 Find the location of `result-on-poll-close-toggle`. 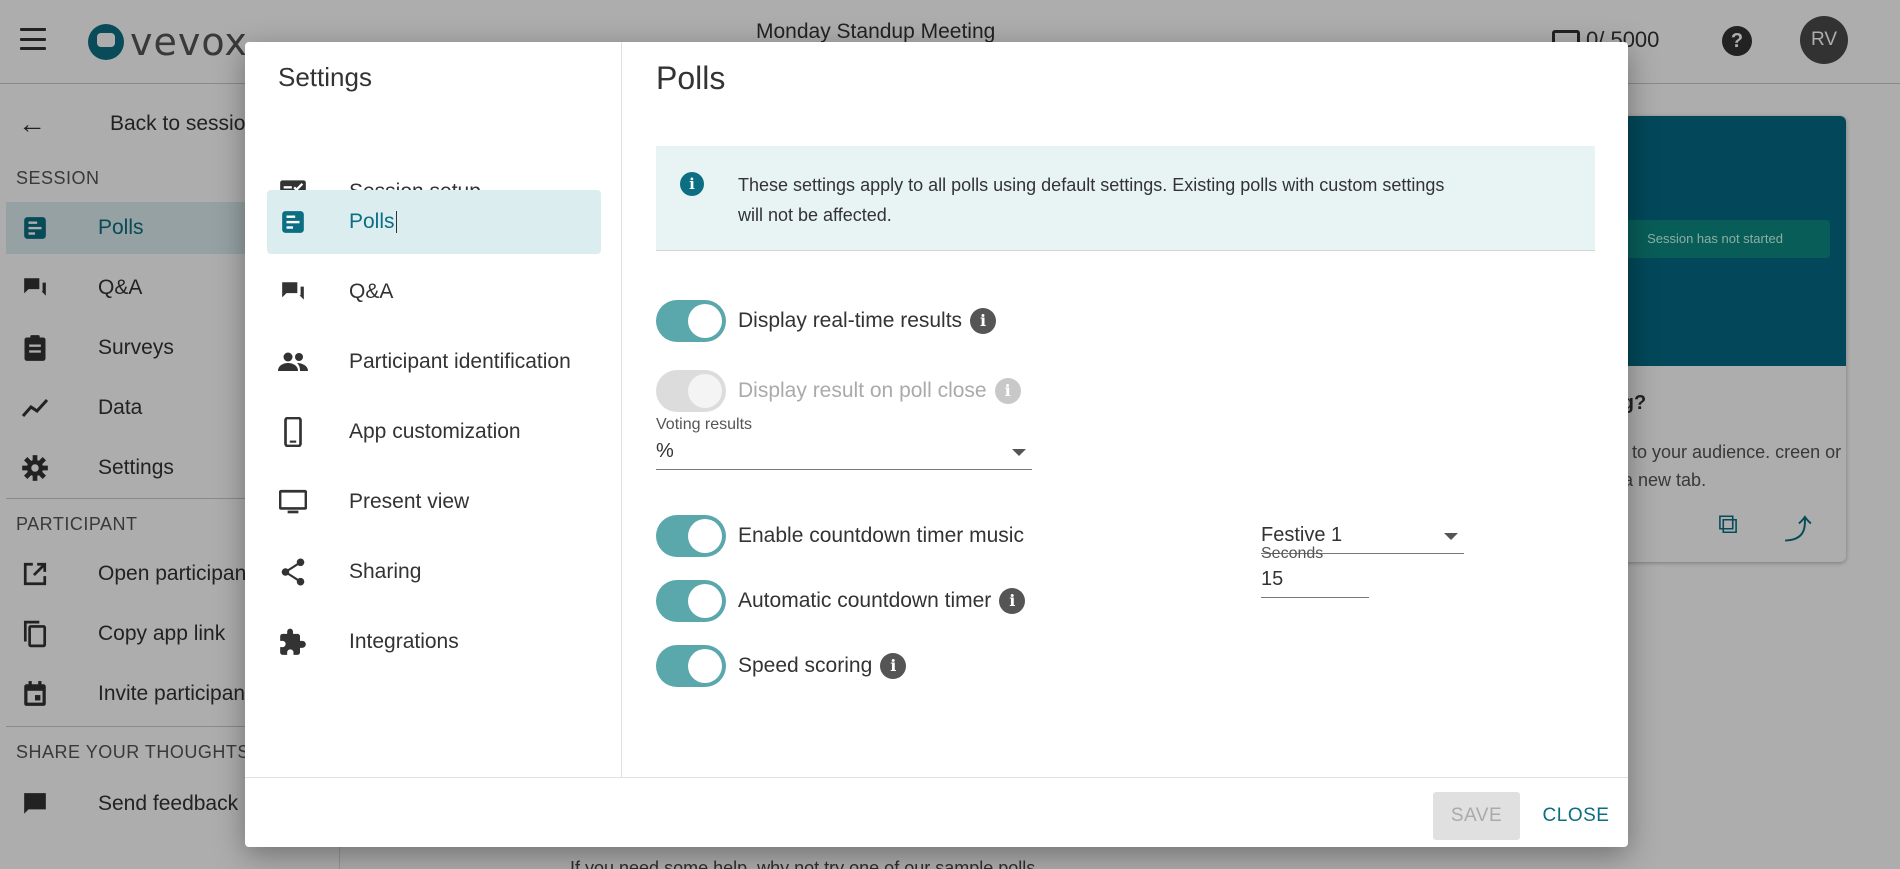

result-on-poll-close-toggle is located at coordinates (691, 391).